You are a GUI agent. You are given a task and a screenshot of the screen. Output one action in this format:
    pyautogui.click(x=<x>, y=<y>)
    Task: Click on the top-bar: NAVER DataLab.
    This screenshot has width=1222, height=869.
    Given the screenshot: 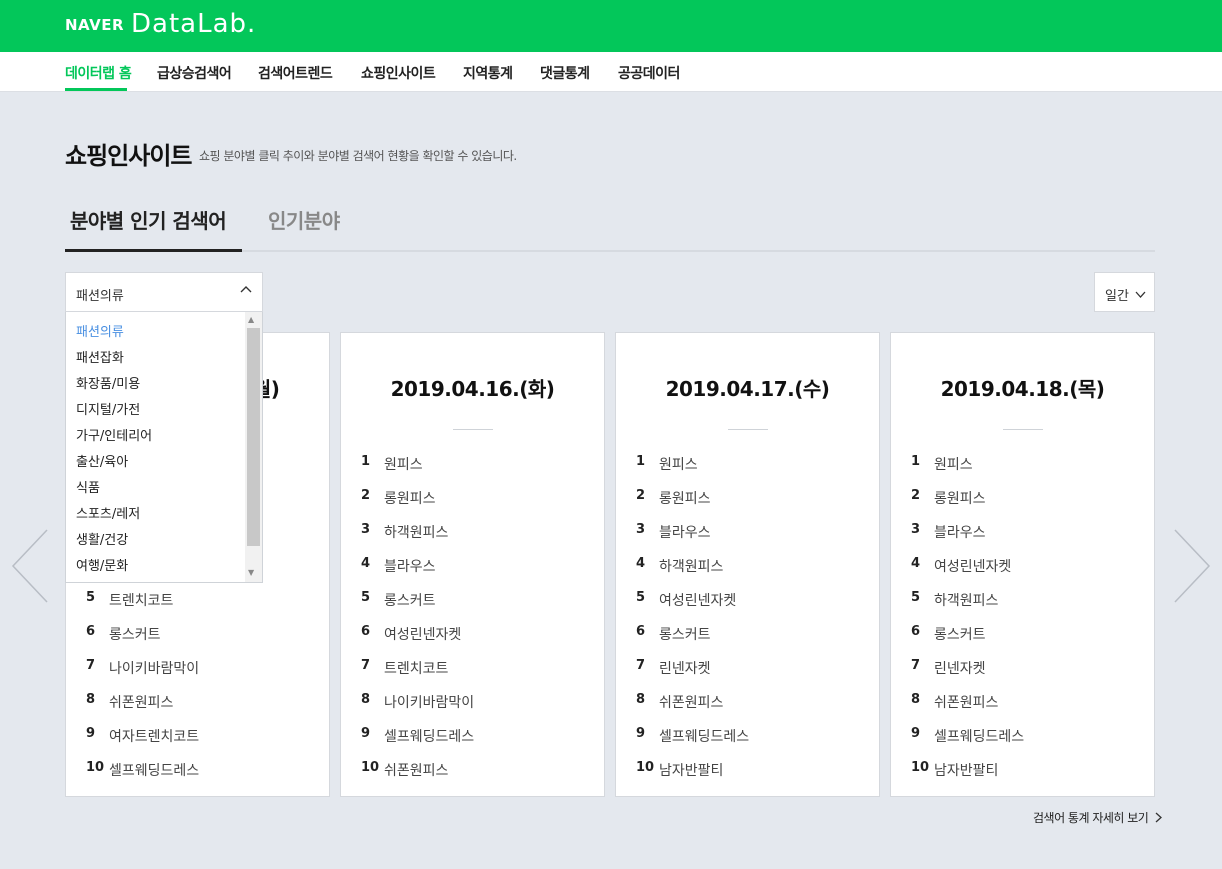 What is the action you would take?
    pyautogui.click(x=611, y=26)
    